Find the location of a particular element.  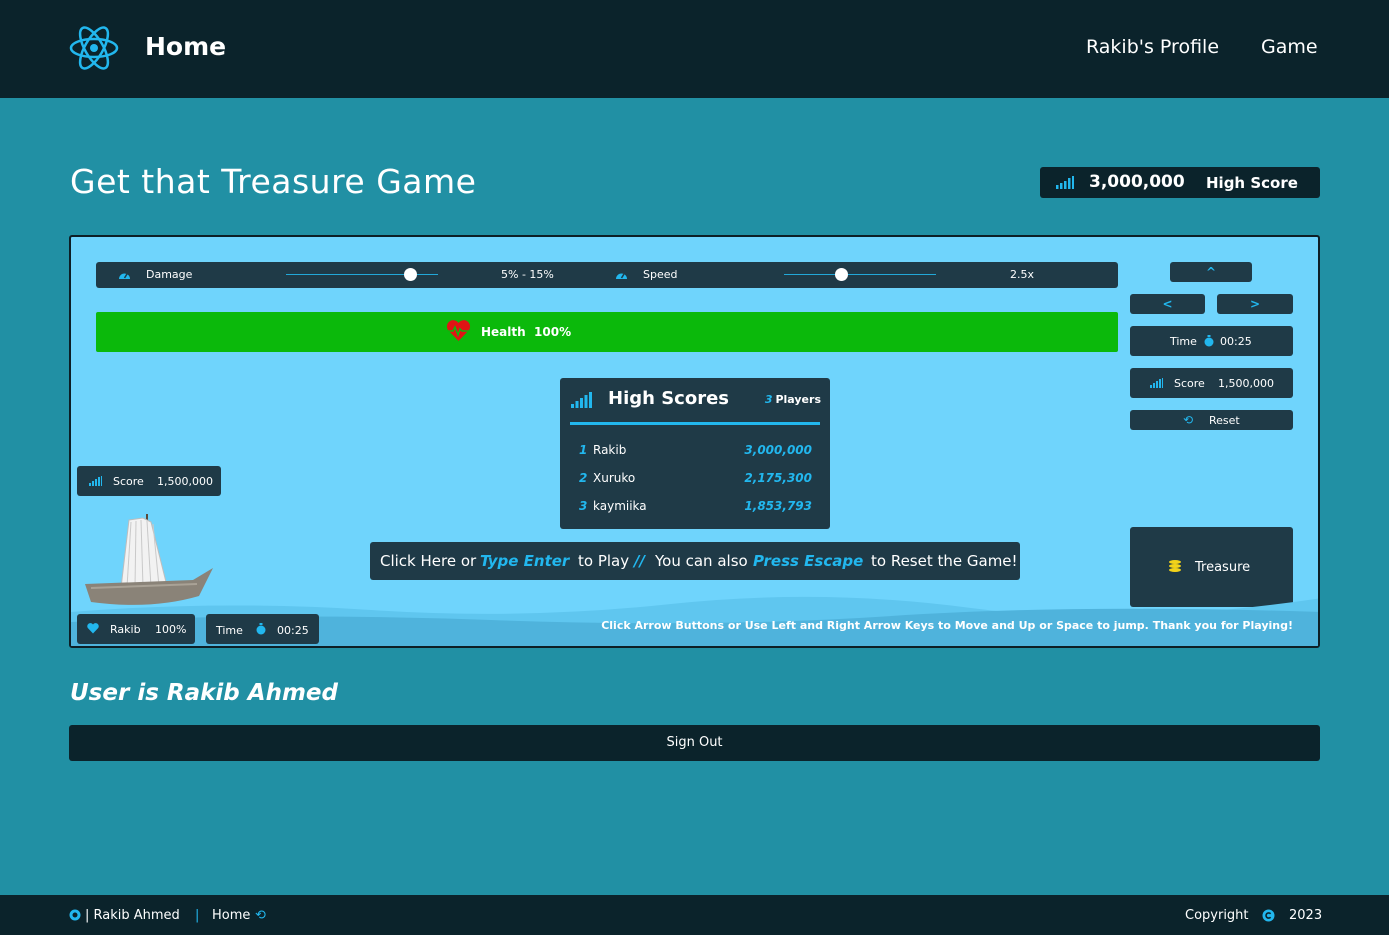

damage-slider-knob is located at coordinates (411, 274).